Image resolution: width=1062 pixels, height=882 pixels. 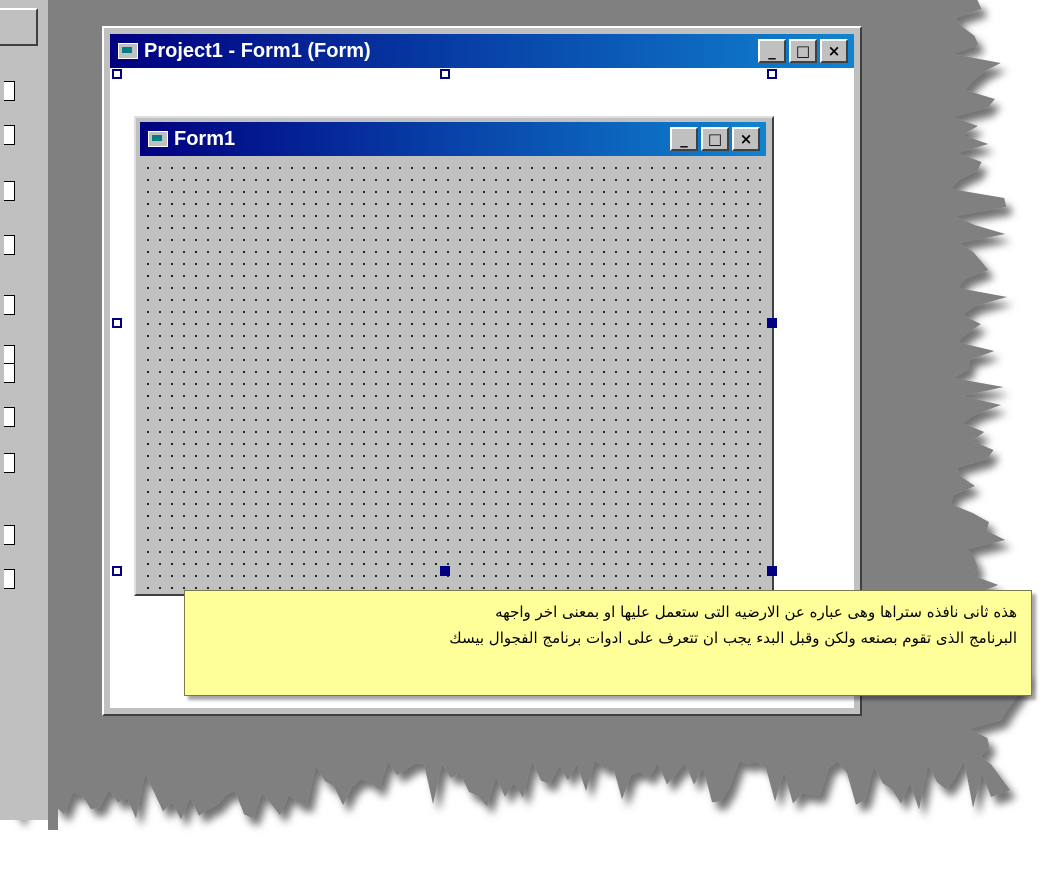 What do you see at coordinates (20, 191) in the screenshot?
I see `textbox-icon` at bounding box center [20, 191].